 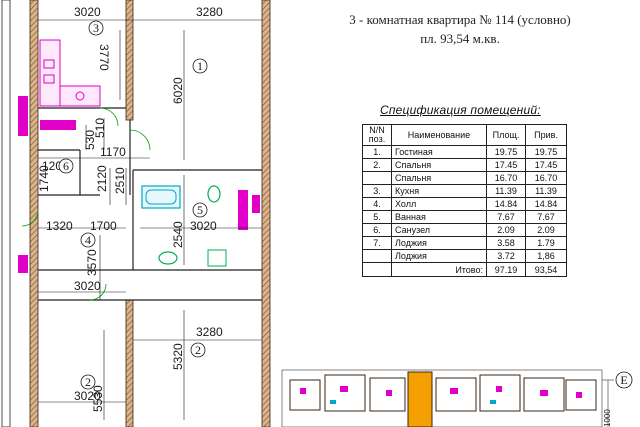 I want to click on row-reduced: 16.70, so click(x=546, y=178).